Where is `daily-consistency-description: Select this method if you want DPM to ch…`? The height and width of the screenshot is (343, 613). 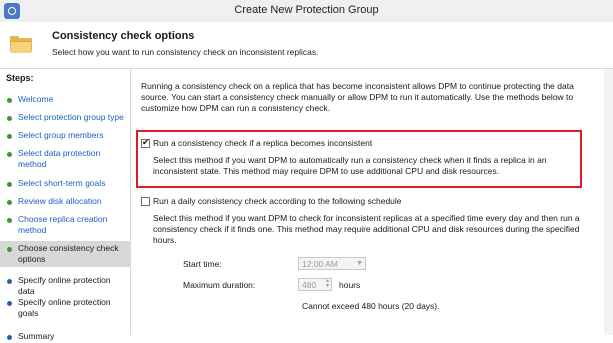
daily-consistency-description: Select this method if you want DPM to ch… is located at coordinates (366, 229).